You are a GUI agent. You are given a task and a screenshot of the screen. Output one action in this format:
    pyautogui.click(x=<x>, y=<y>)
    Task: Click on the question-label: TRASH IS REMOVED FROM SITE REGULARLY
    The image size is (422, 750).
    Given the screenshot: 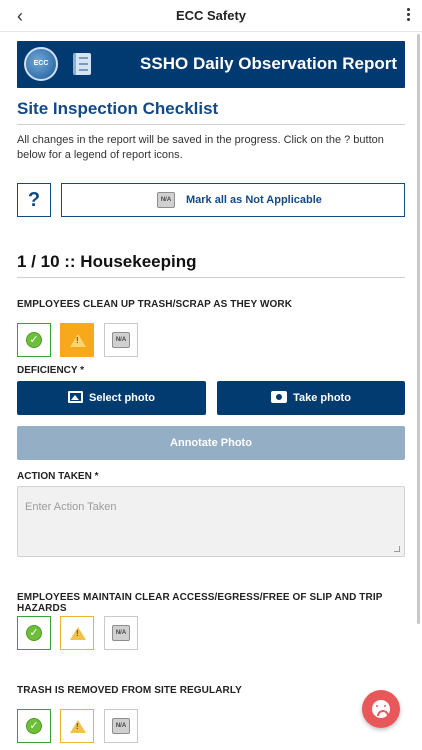 What is the action you would take?
    pyautogui.click(x=129, y=690)
    